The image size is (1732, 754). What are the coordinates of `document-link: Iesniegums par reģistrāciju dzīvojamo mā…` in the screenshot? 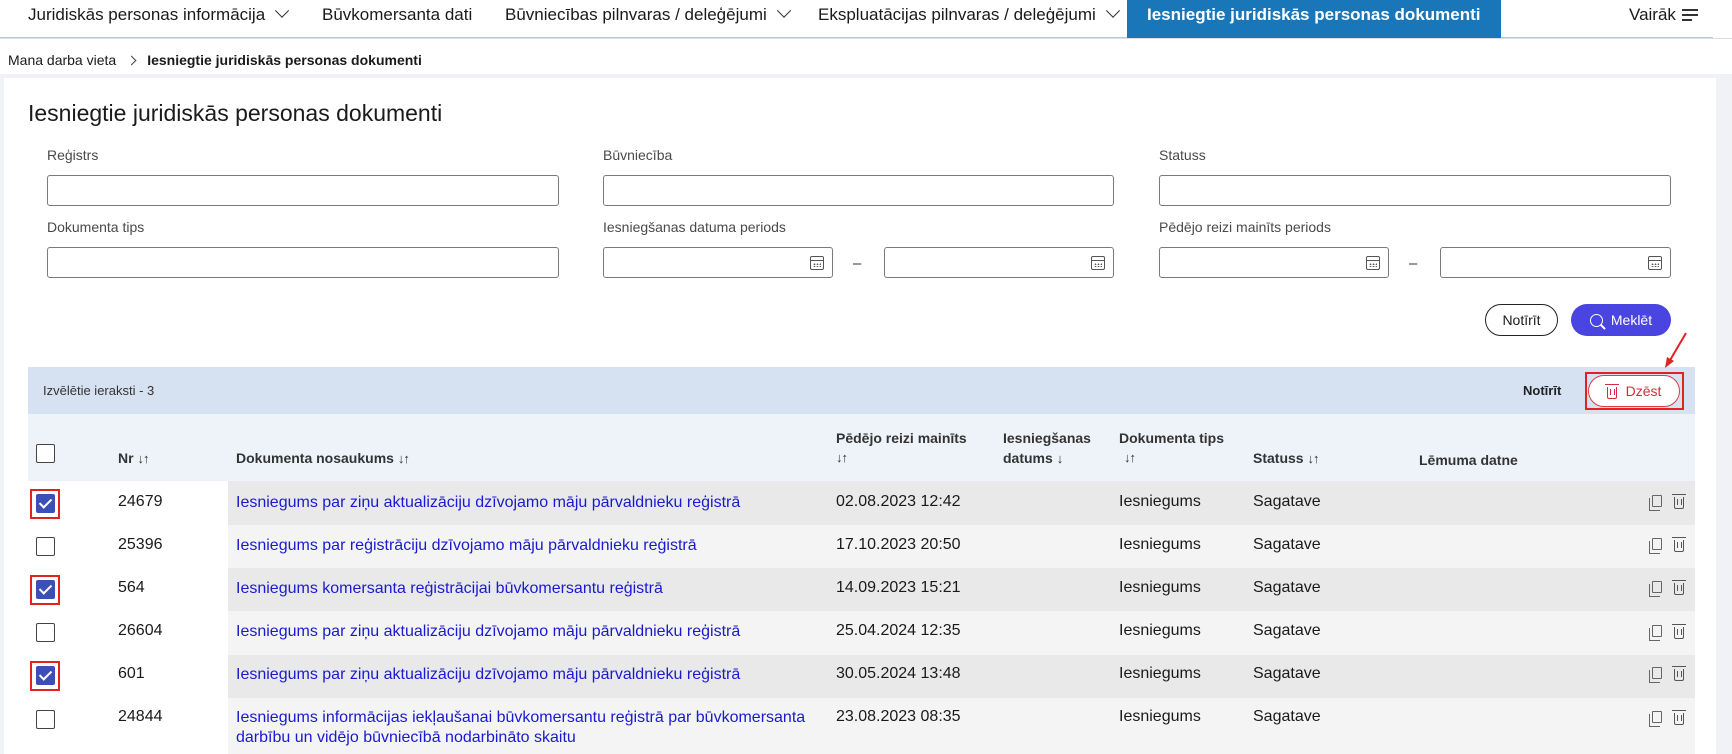 It's located at (466, 546).